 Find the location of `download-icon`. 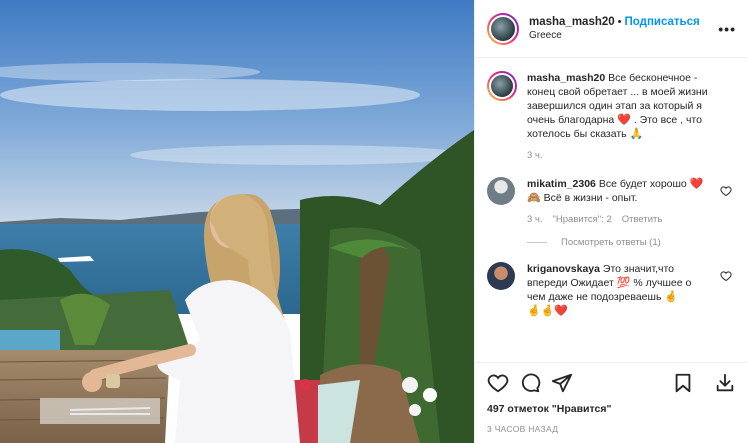

download-icon is located at coordinates (725, 383).